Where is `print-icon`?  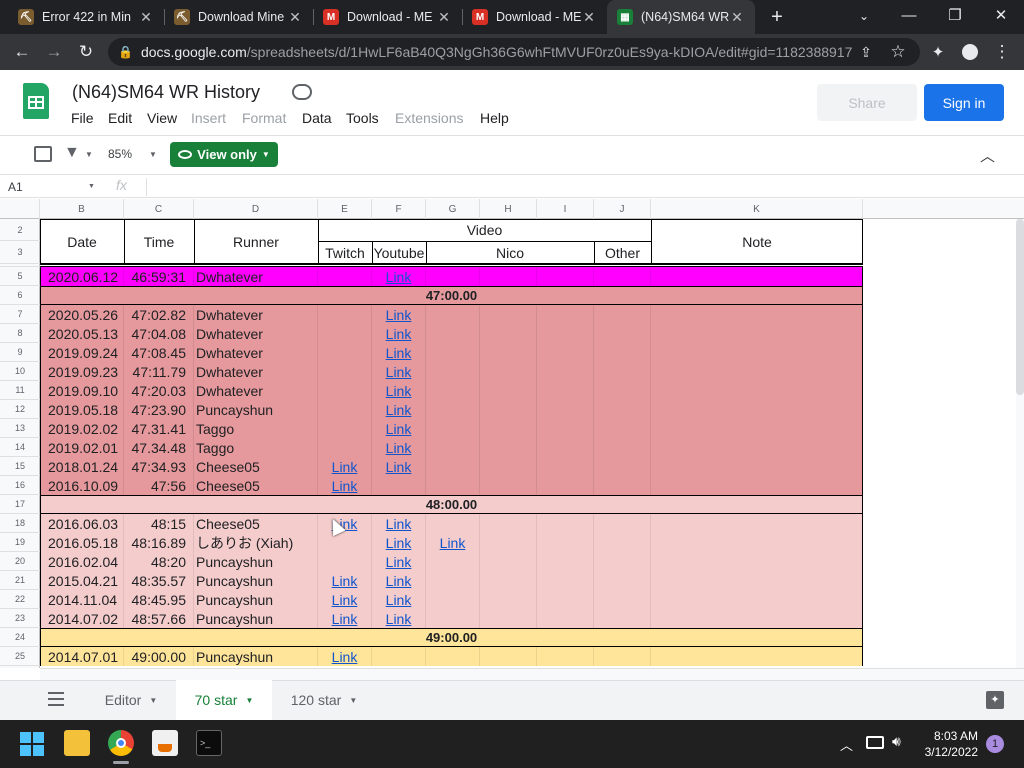
print-icon is located at coordinates (43, 154).